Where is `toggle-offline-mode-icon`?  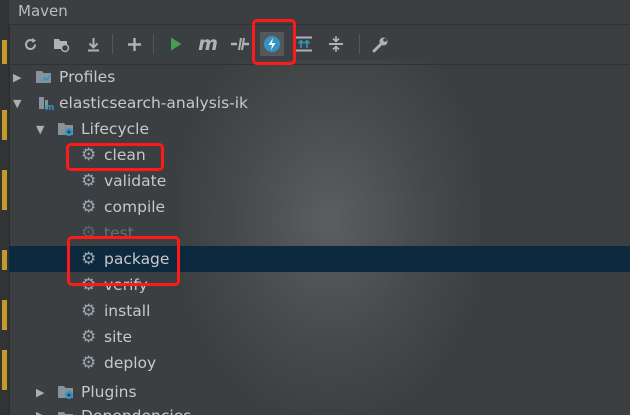 toggle-offline-mode-icon is located at coordinates (240, 44).